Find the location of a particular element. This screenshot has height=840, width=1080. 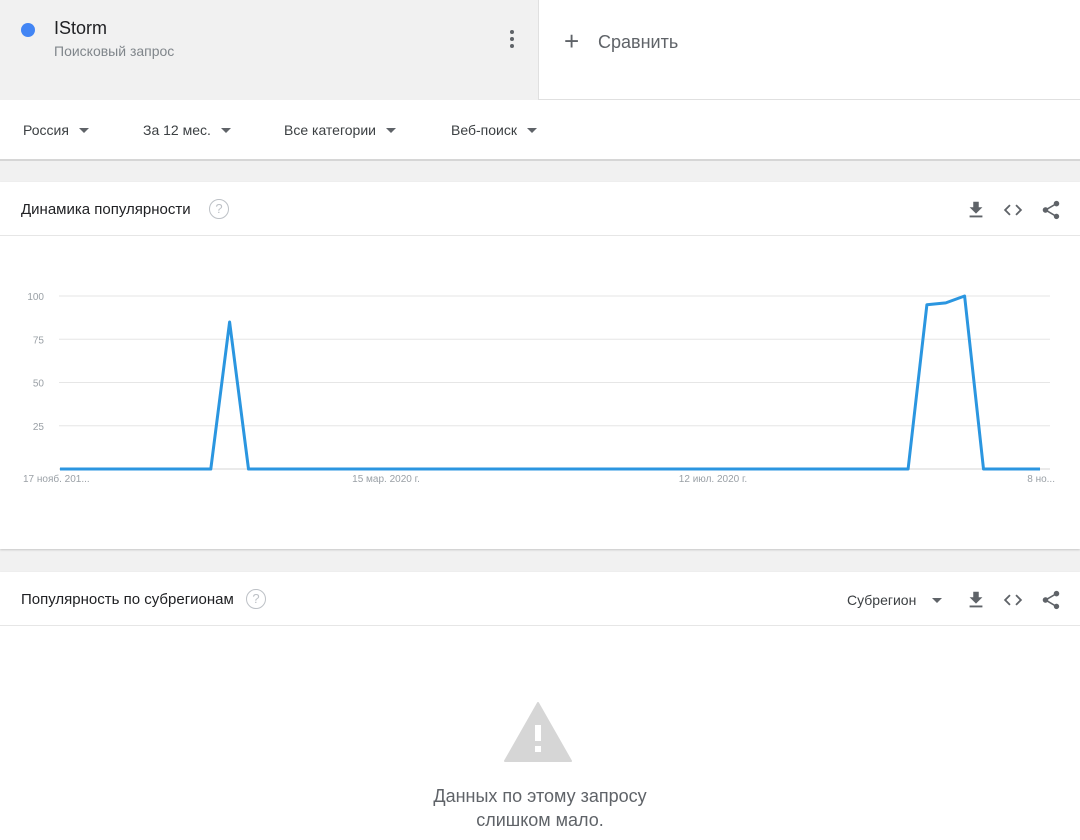

card-title: Популярность по субрегионам is located at coordinates (127, 599).